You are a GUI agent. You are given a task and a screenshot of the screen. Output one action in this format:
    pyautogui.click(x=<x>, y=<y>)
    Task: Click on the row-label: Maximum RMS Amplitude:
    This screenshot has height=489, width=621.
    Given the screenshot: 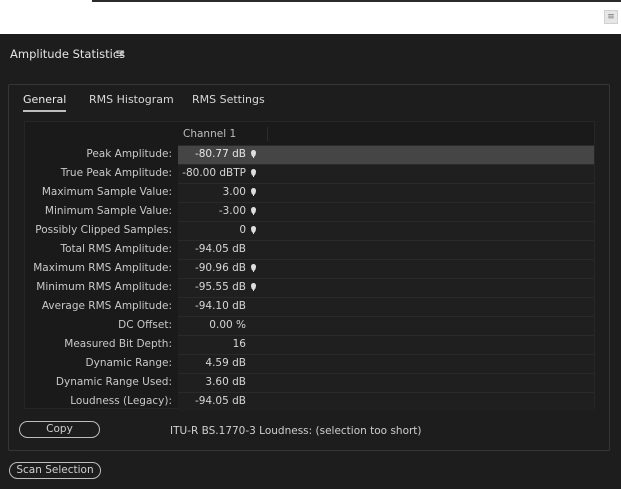 What is the action you would take?
    pyautogui.click(x=102, y=268)
    